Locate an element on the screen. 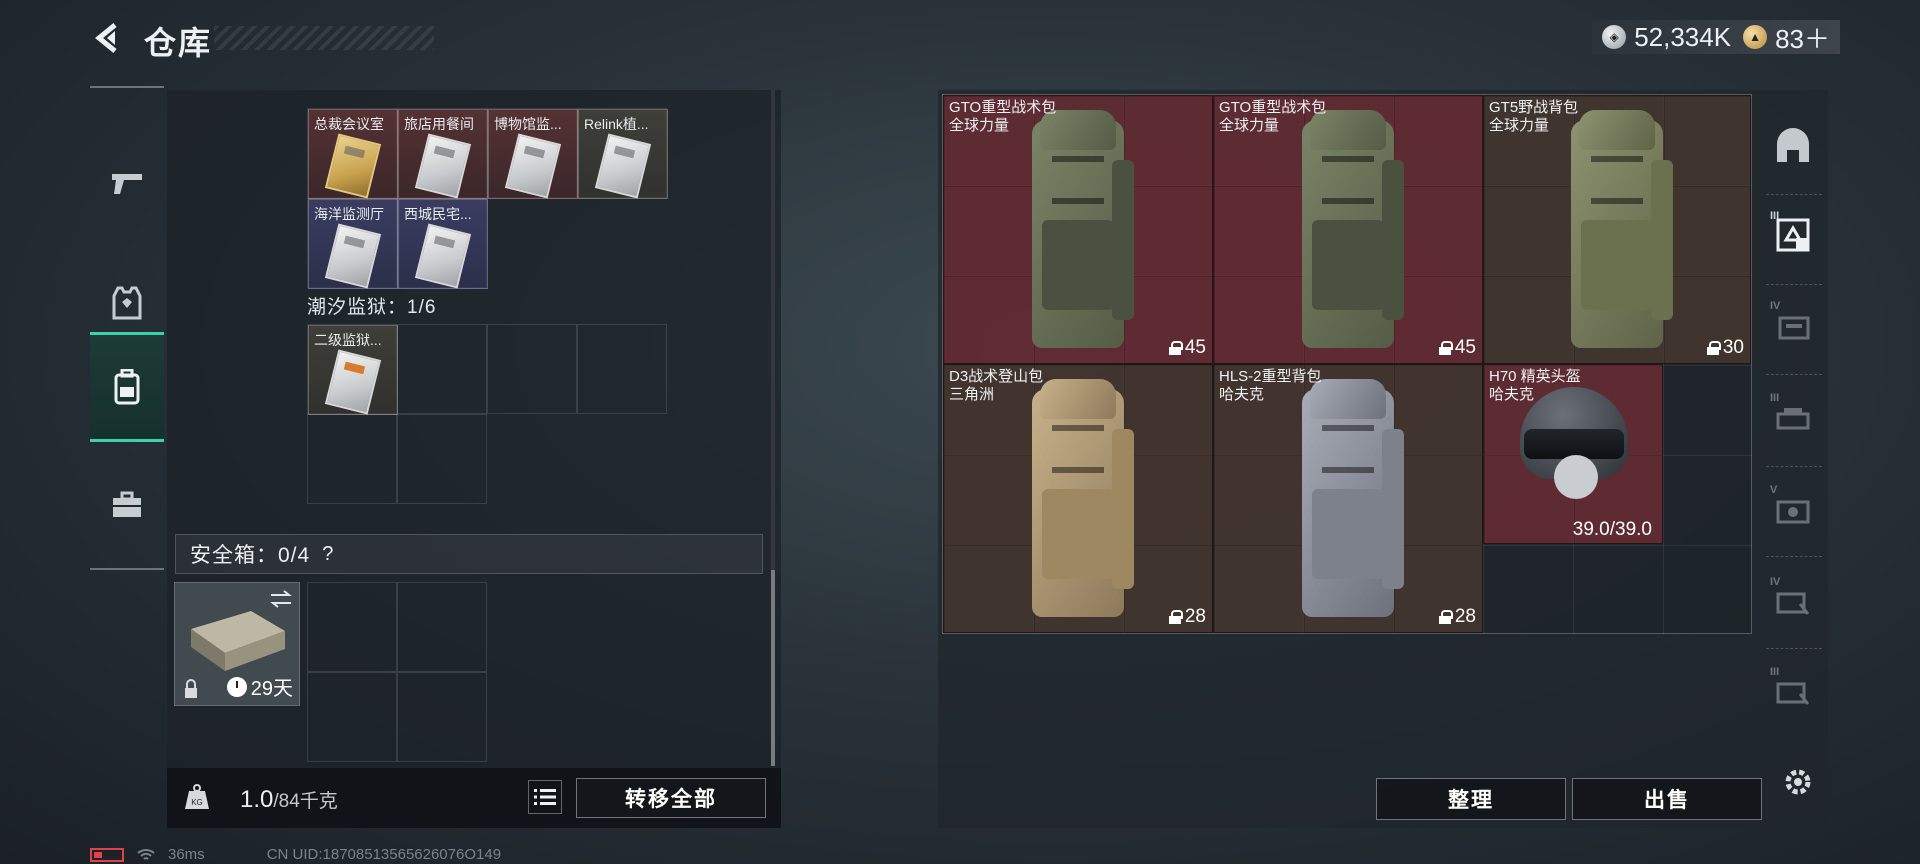 Image resolution: width=1920 pixels, height=864 pixels. rail-storage-tier5: V is located at coordinates (1793, 508).